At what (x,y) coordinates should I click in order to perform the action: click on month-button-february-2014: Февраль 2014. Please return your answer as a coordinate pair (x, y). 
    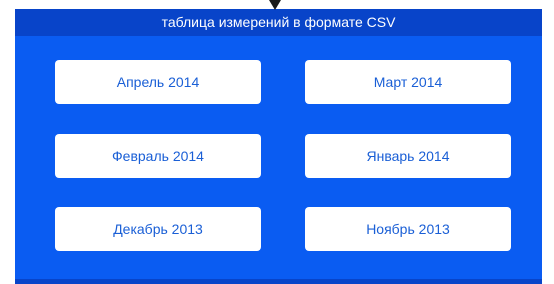
    Looking at the image, I should click on (158, 156).